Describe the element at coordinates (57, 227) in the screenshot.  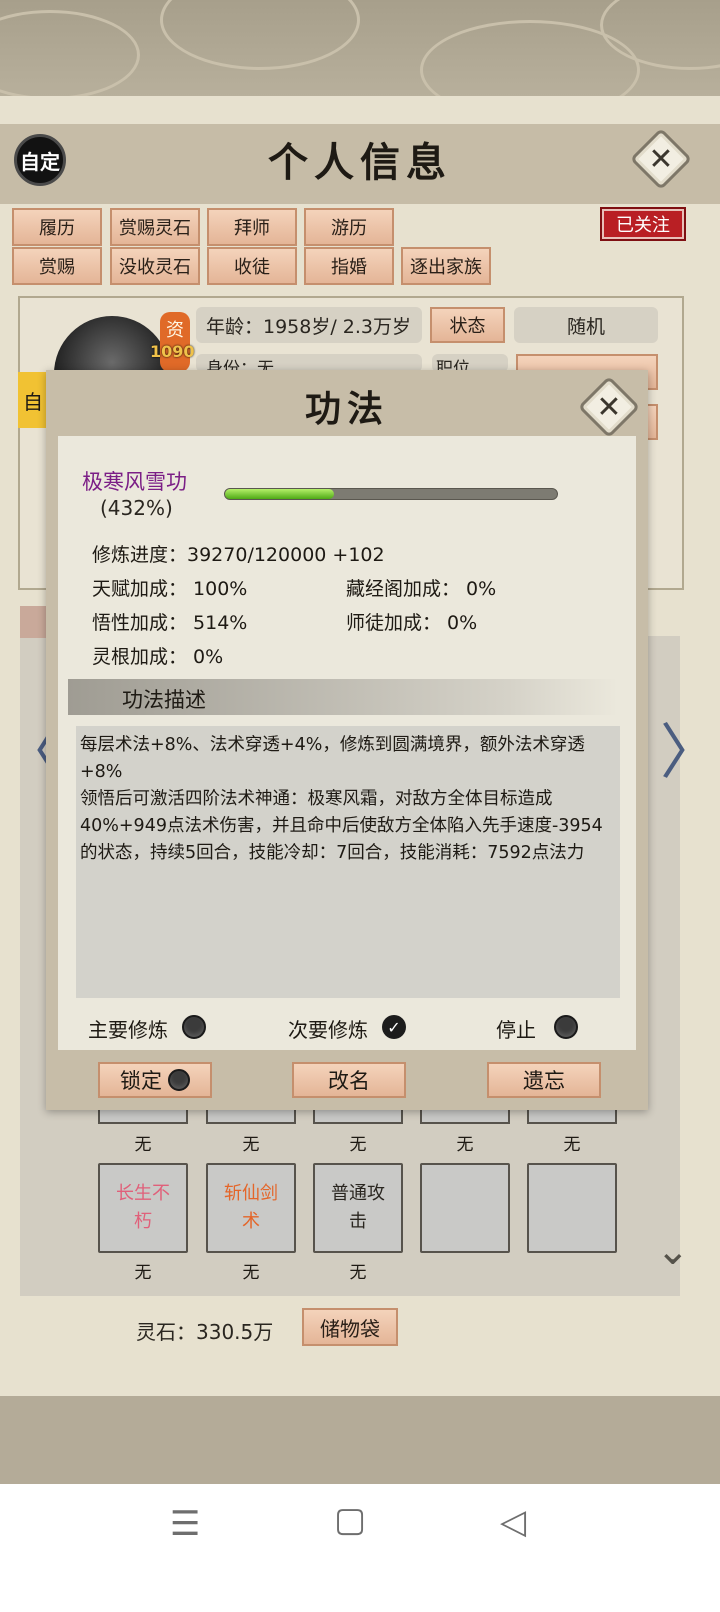
I see `resume-button: 履历` at that location.